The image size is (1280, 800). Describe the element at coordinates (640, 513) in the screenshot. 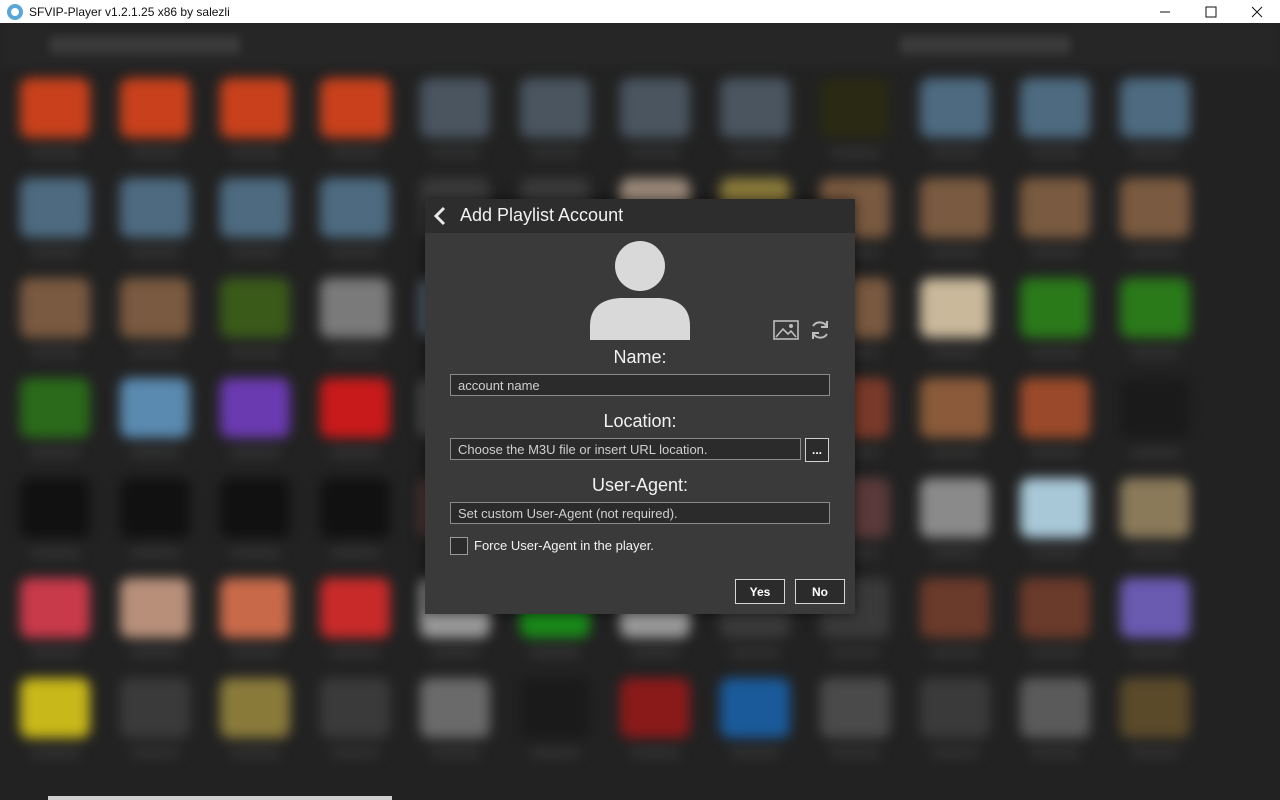

I see `useragent-input` at that location.